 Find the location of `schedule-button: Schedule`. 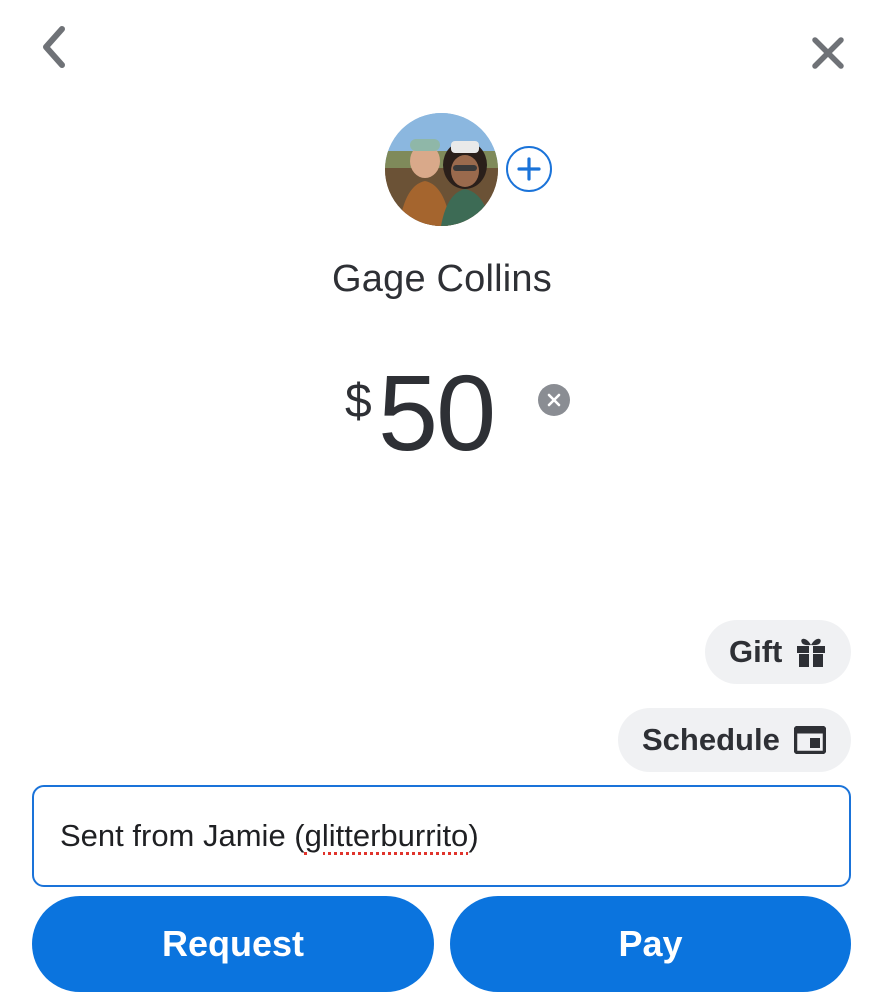

schedule-button: Schedule is located at coordinates (734, 740).